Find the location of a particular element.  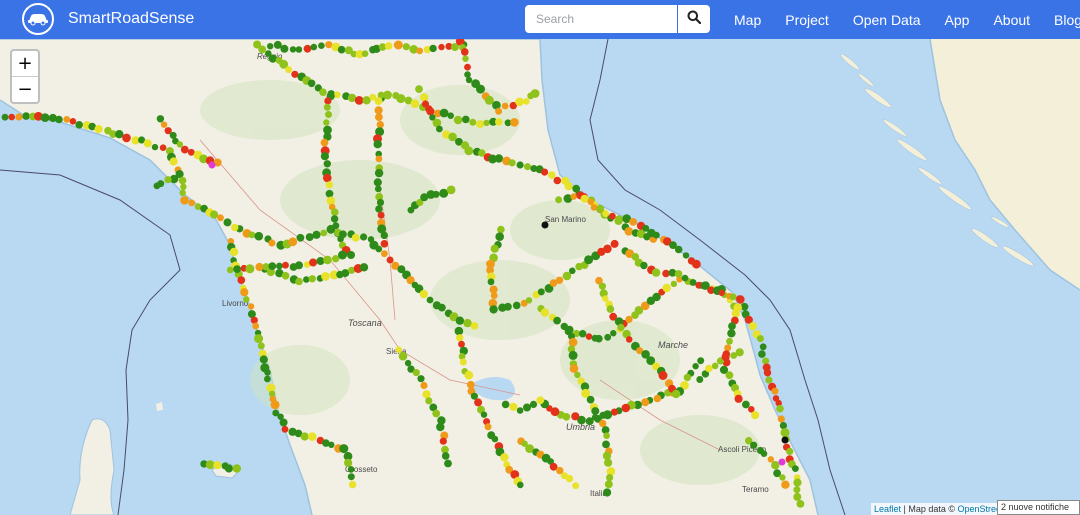

map-label-marche: Marche is located at coordinates (673, 345).